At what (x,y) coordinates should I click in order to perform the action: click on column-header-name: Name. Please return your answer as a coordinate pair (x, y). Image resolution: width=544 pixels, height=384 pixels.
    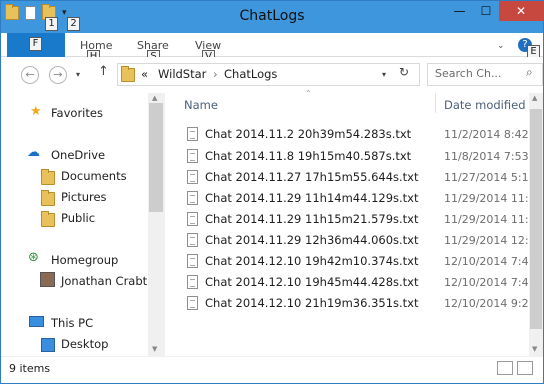
    Looking at the image, I should click on (201, 105).